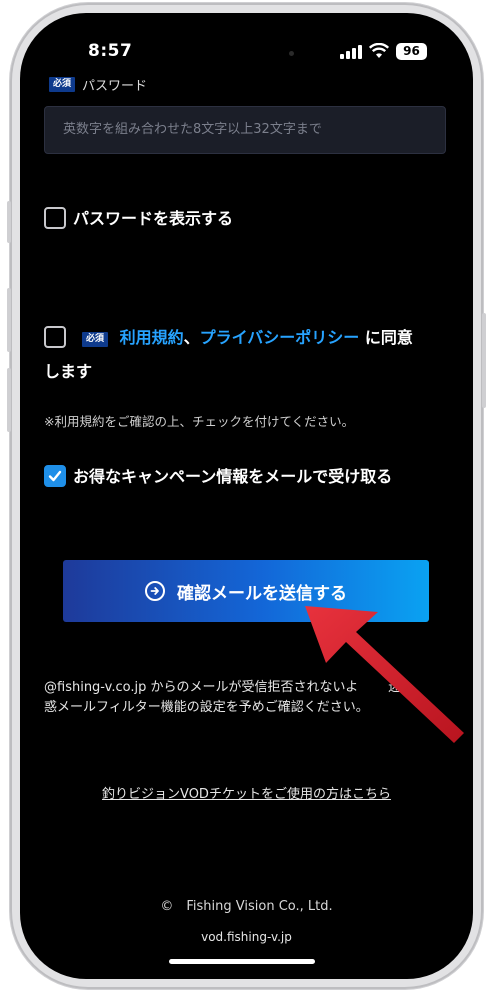 The height and width of the screenshot is (993, 493). I want to click on password-label: パスワード, so click(115, 85).